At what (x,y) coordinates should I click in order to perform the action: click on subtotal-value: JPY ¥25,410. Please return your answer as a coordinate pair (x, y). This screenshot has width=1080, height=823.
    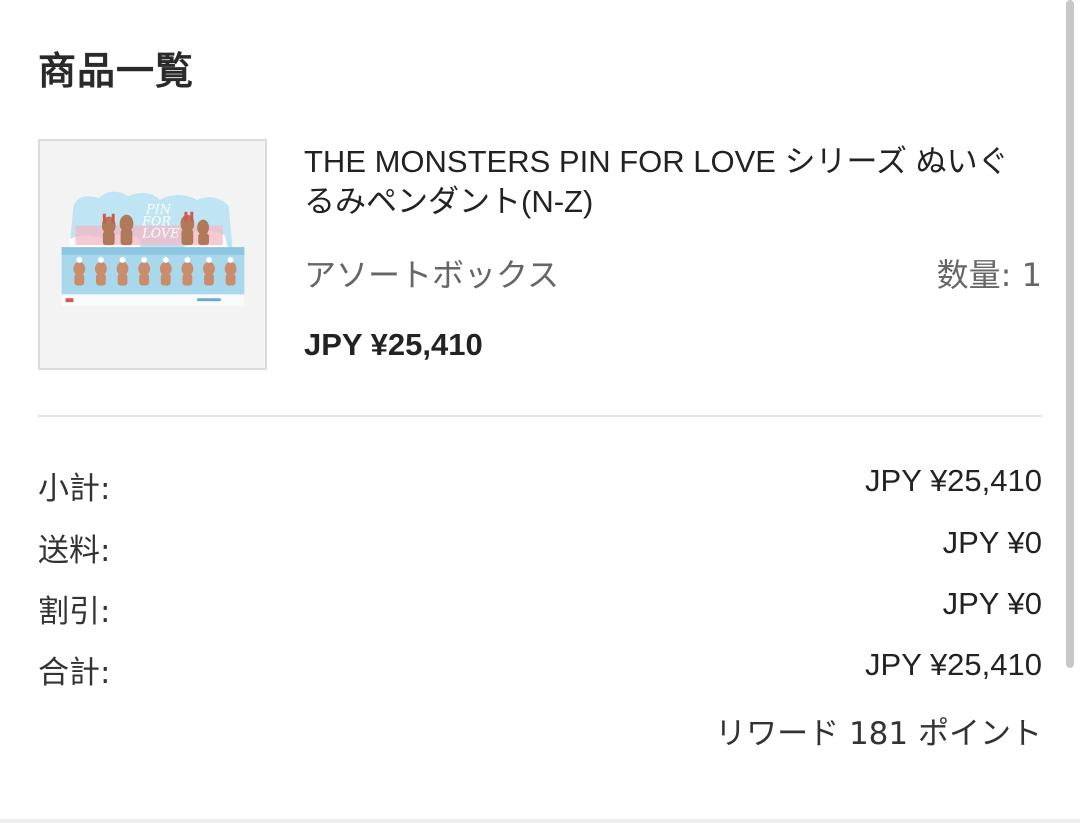
    Looking at the image, I should click on (953, 480).